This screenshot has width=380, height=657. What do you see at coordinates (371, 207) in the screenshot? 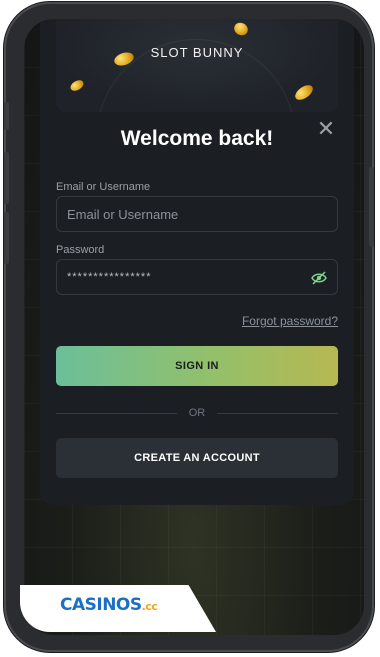
I see `phone-power-button` at bounding box center [371, 207].